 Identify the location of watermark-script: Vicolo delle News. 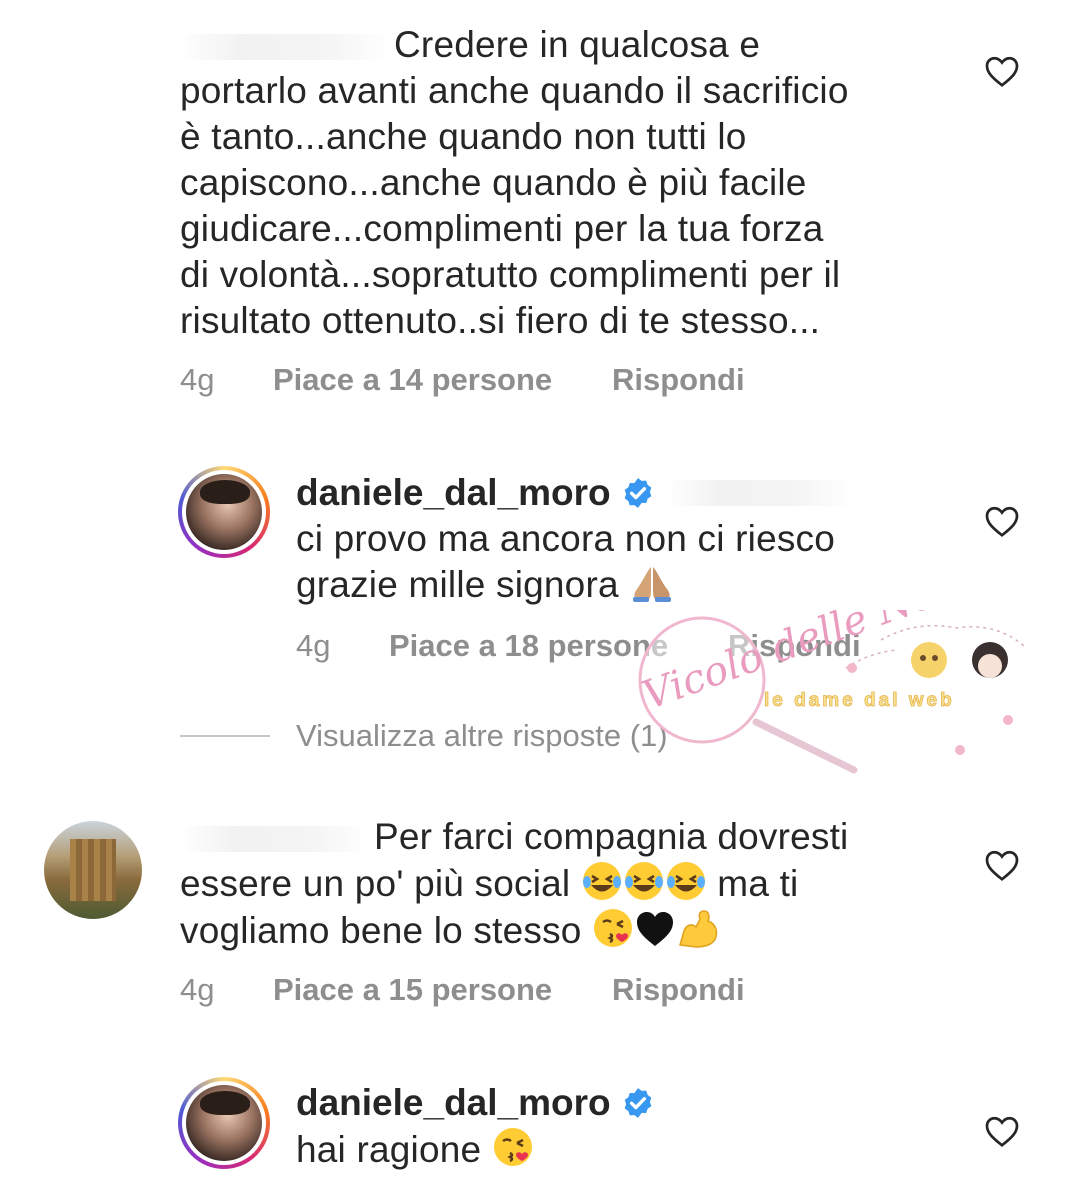
(815, 664).